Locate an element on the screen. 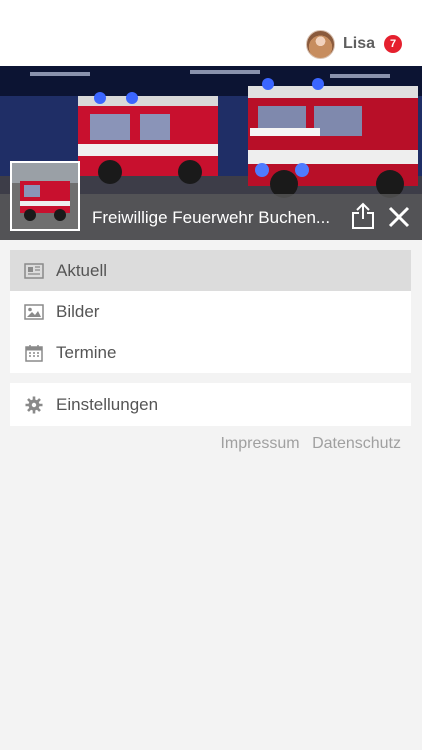  impressum-link: Impressum is located at coordinates (259, 443).